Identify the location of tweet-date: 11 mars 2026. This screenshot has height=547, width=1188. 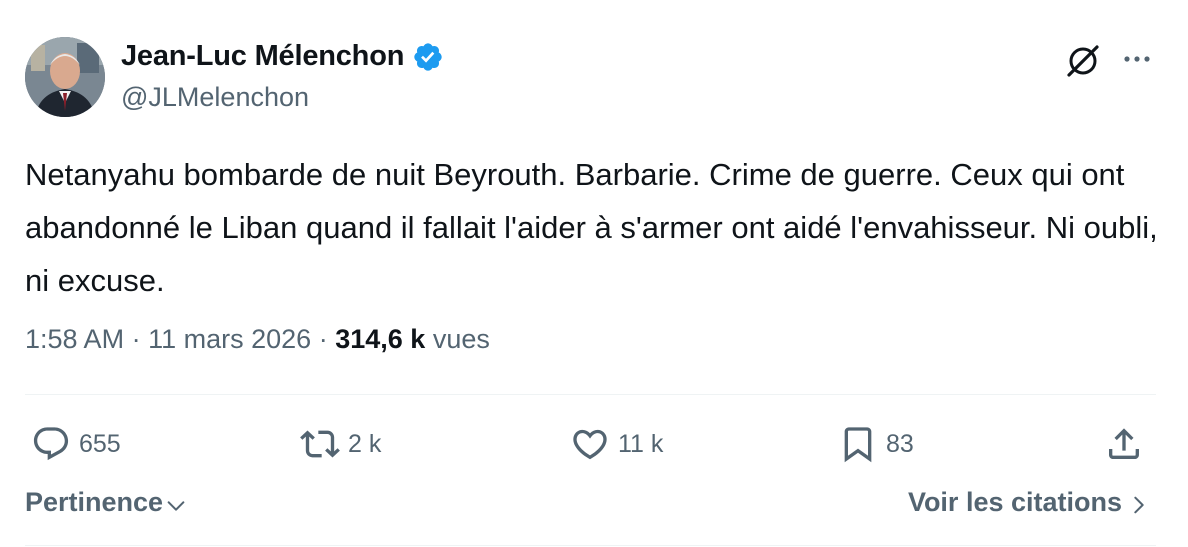
(229, 339).